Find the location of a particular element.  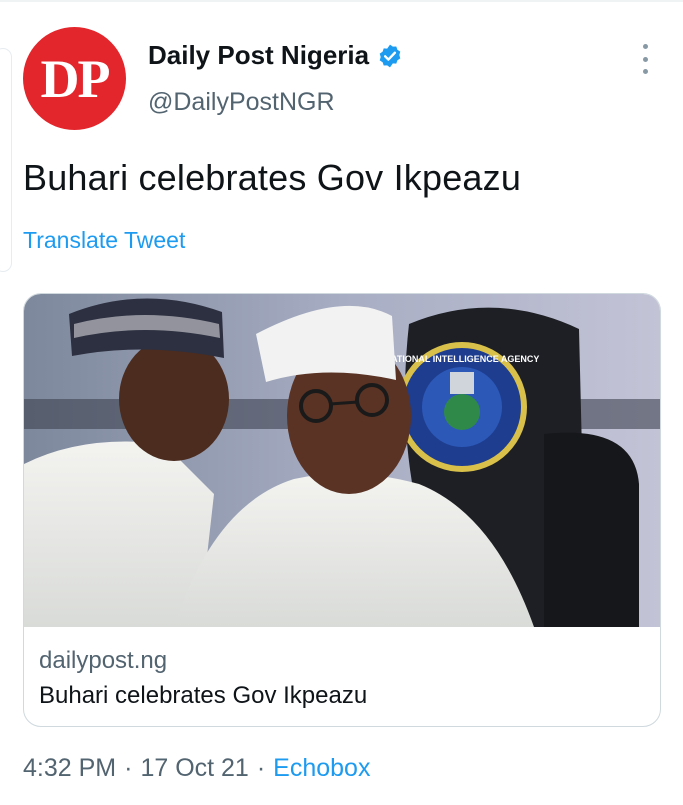

side-panel-edge is located at coordinates (6, 160).